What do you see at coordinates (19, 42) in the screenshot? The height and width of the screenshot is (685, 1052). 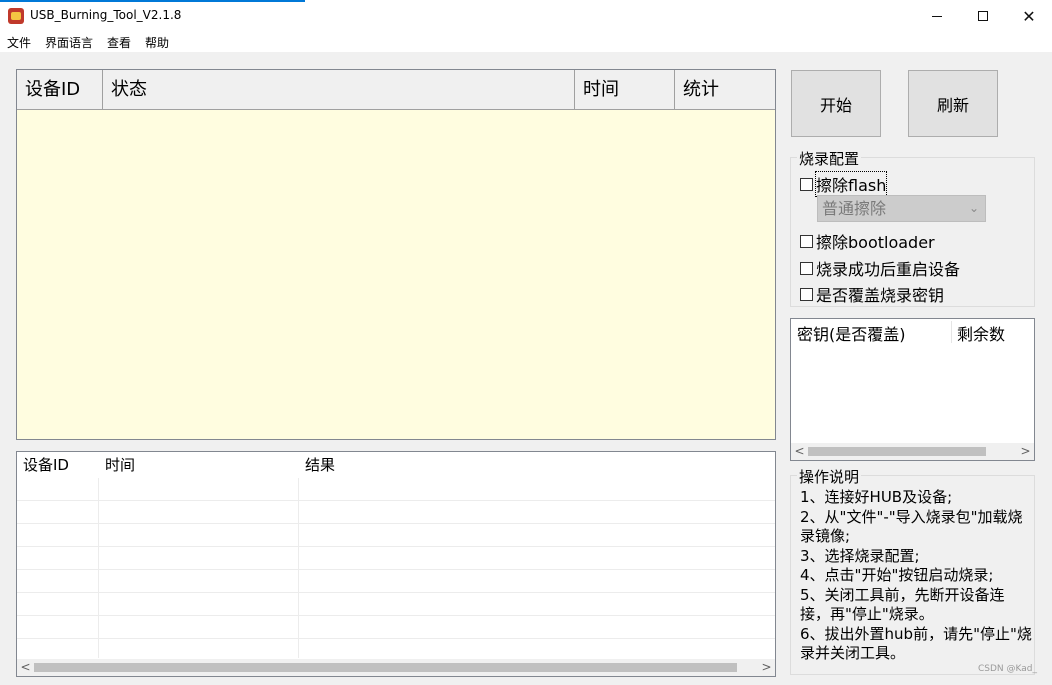 I see `menu-file: 文件` at bounding box center [19, 42].